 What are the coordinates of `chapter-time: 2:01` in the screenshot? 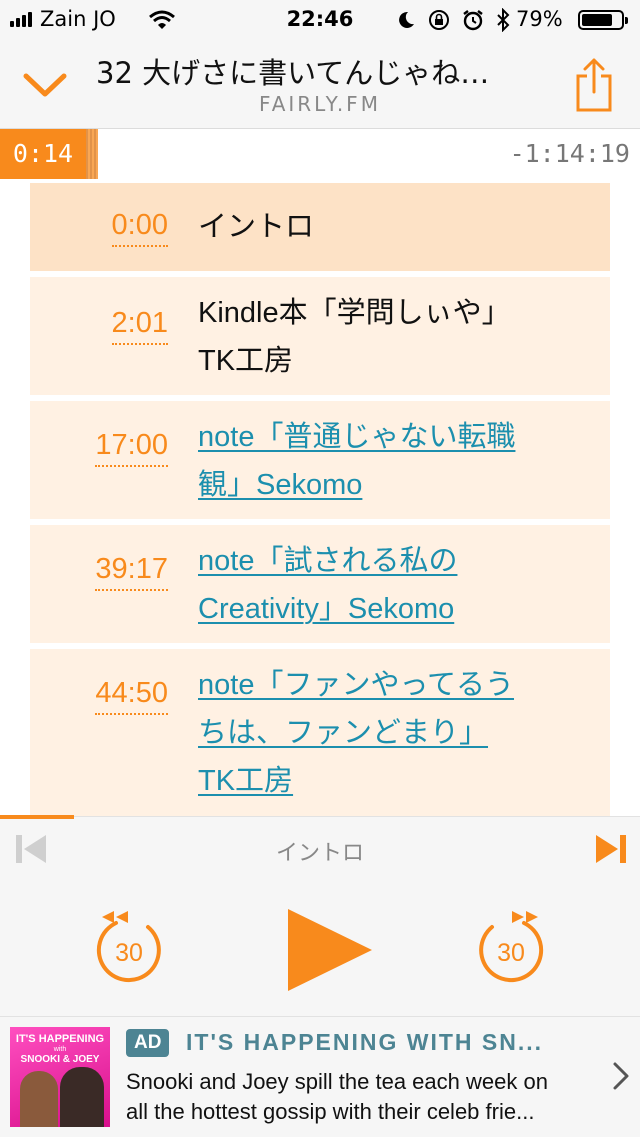 It's located at (139, 326).